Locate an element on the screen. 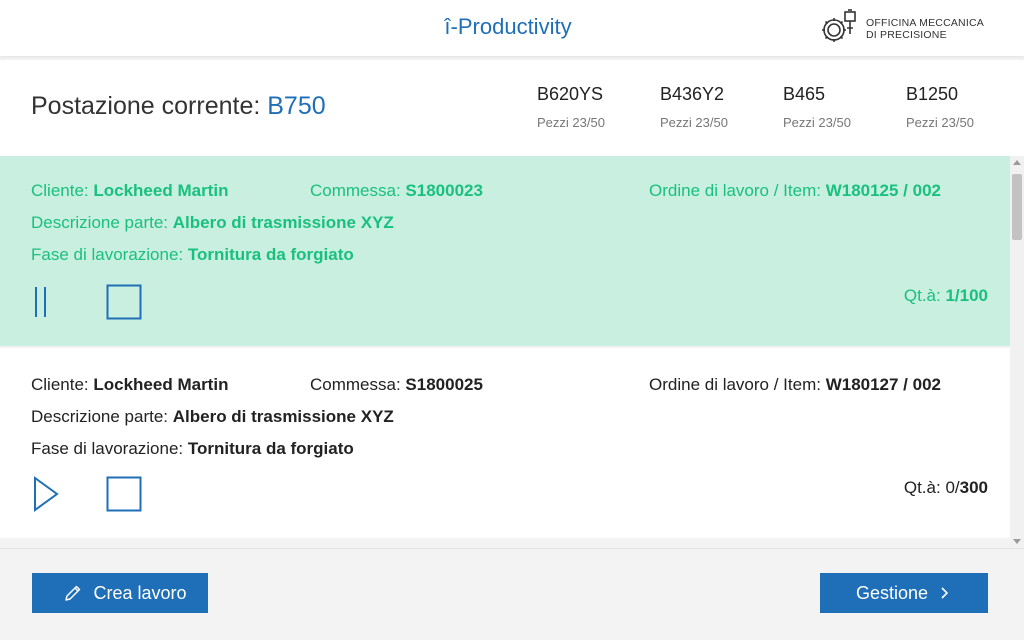 This screenshot has height=640, width=1024. job-work-order: Ordine di lavoro / Item: W180127 / 002 is located at coordinates (795, 385).